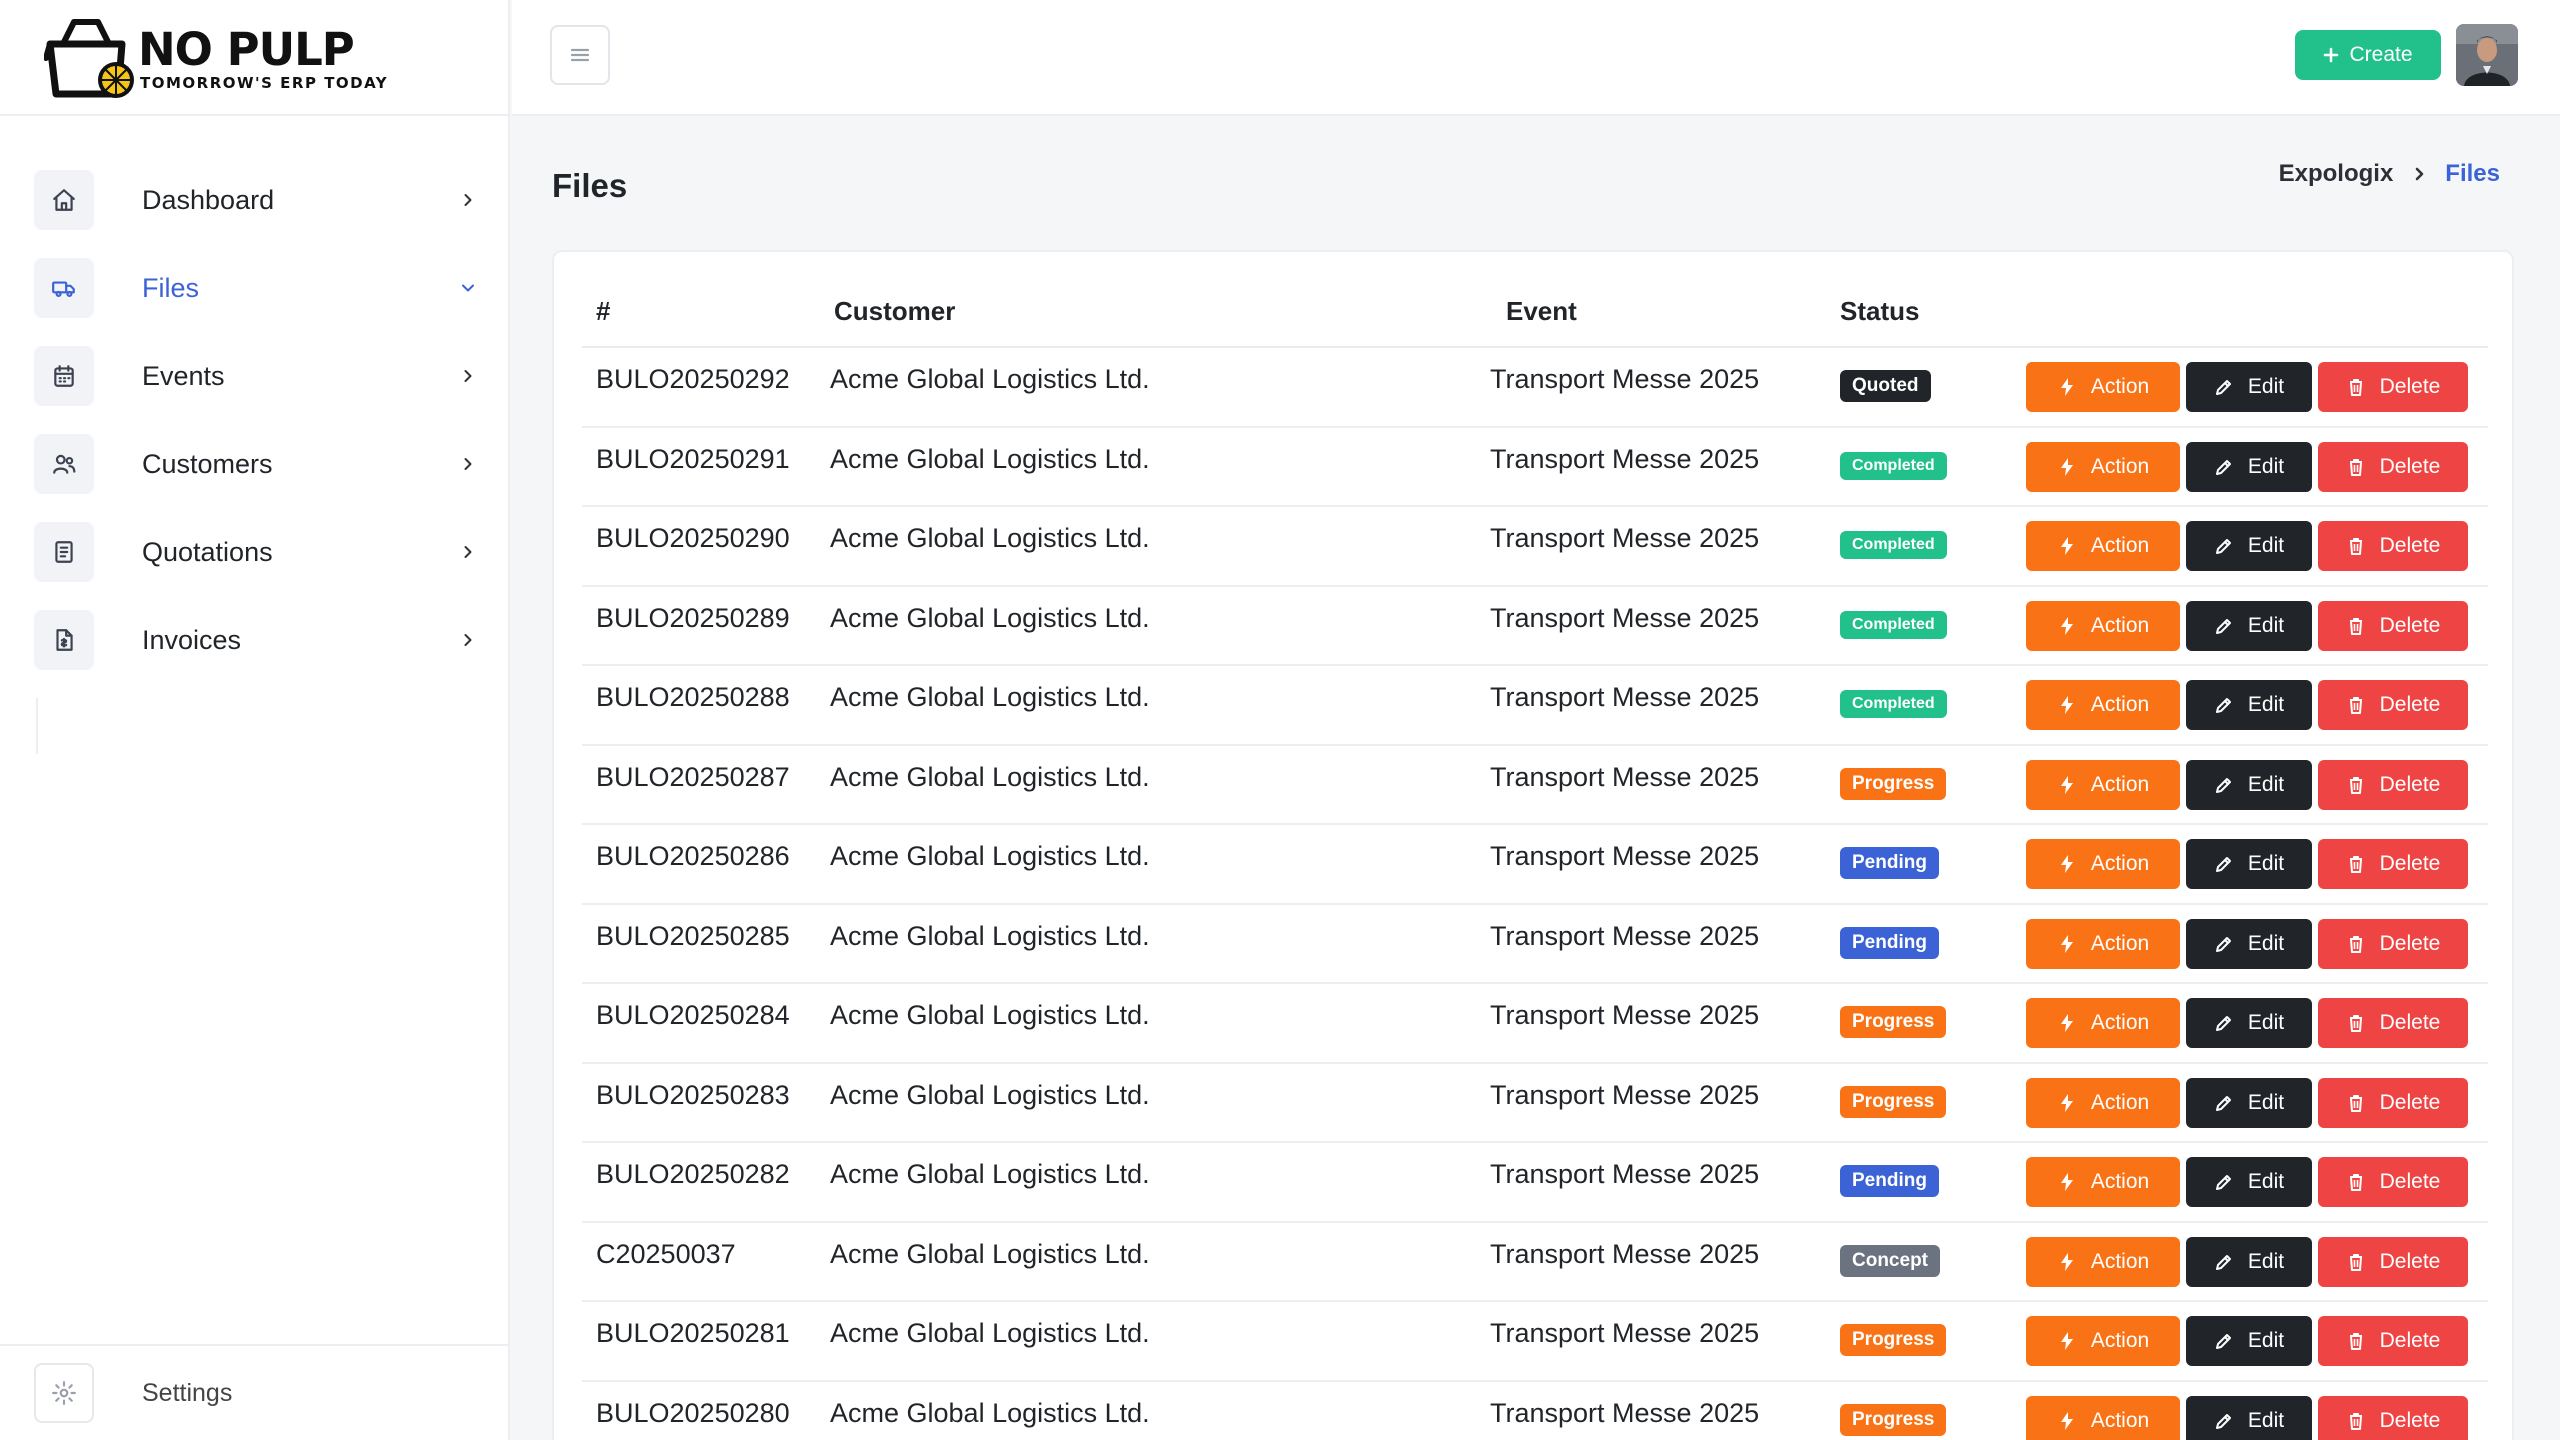 The width and height of the screenshot is (2560, 1440). Describe the element at coordinates (64, 552) in the screenshot. I see `document-icon` at that location.